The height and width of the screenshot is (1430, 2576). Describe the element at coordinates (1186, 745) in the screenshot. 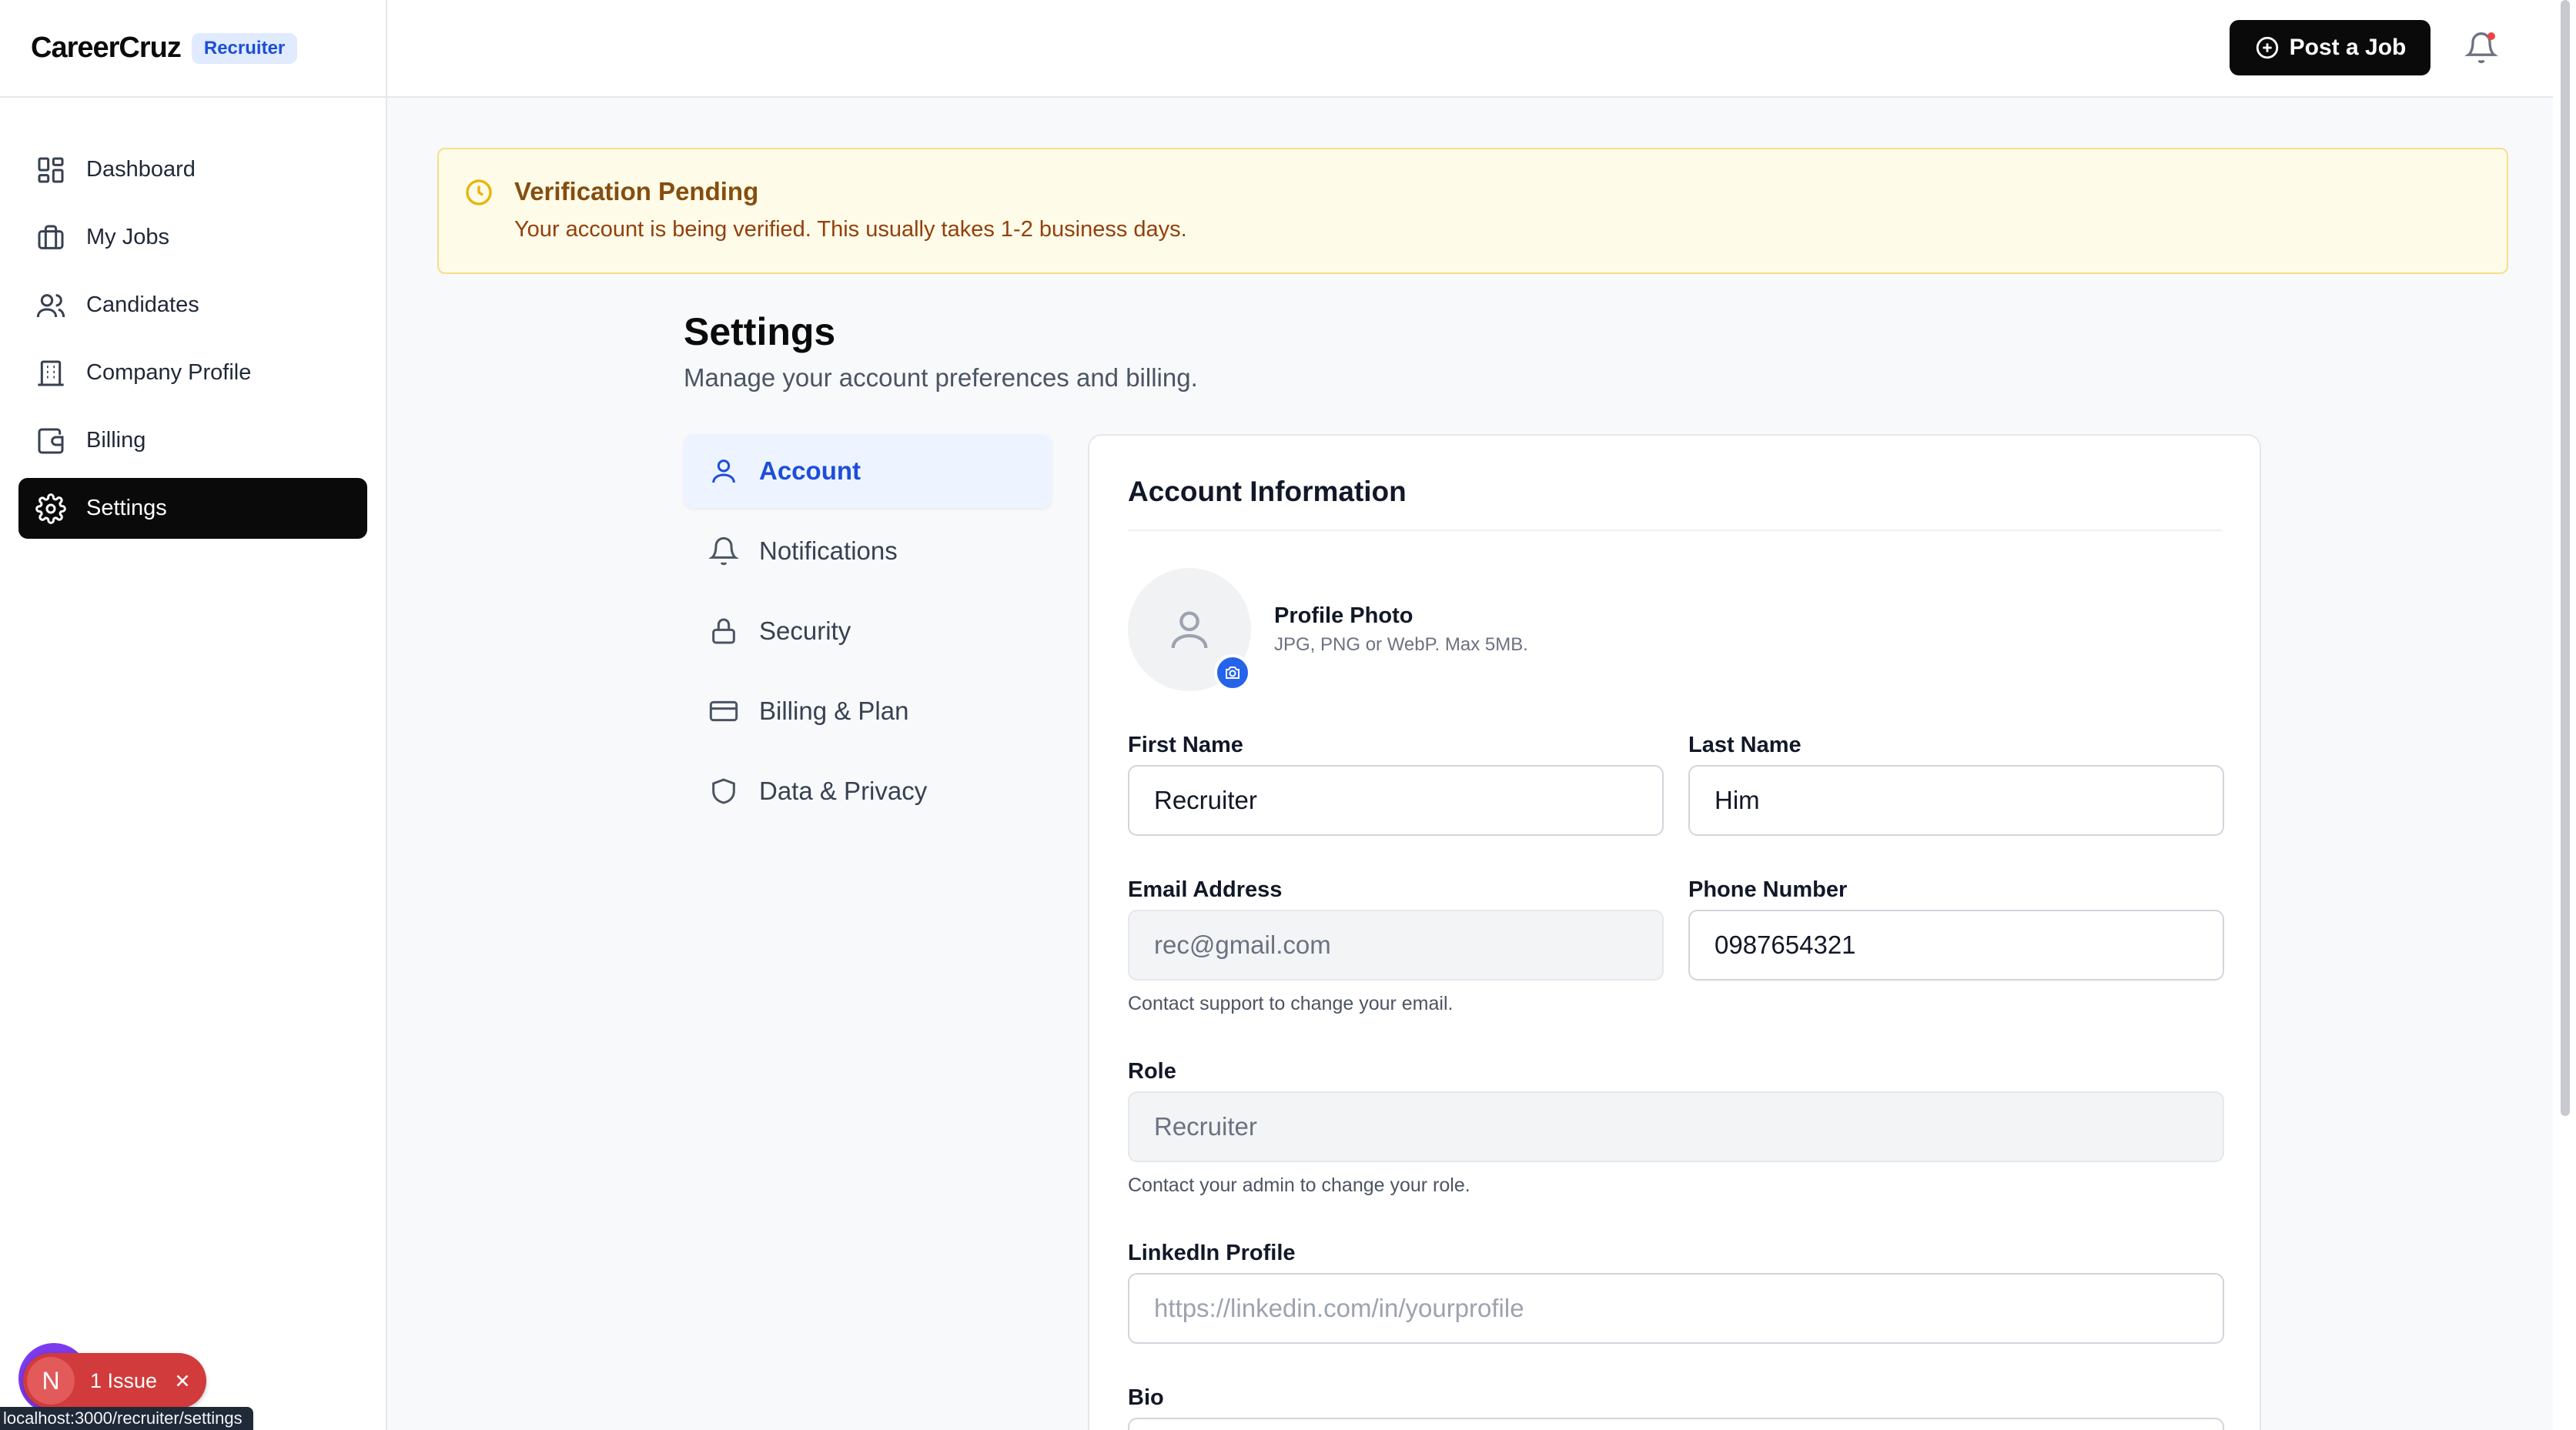

I see `first-name-label: First Name` at that location.